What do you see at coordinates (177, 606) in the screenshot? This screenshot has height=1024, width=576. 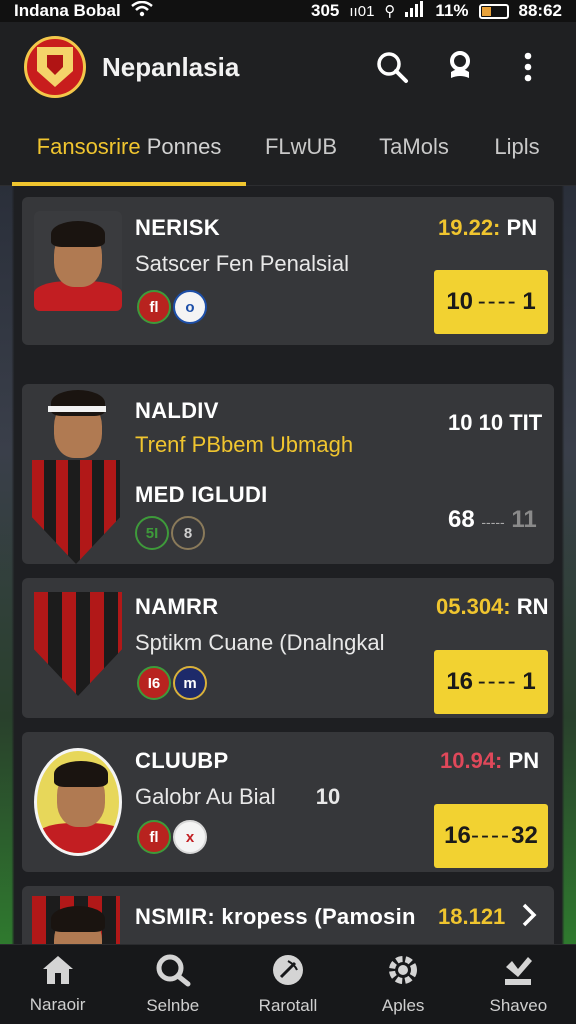 I see `match-name: NAMRR` at bounding box center [177, 606].